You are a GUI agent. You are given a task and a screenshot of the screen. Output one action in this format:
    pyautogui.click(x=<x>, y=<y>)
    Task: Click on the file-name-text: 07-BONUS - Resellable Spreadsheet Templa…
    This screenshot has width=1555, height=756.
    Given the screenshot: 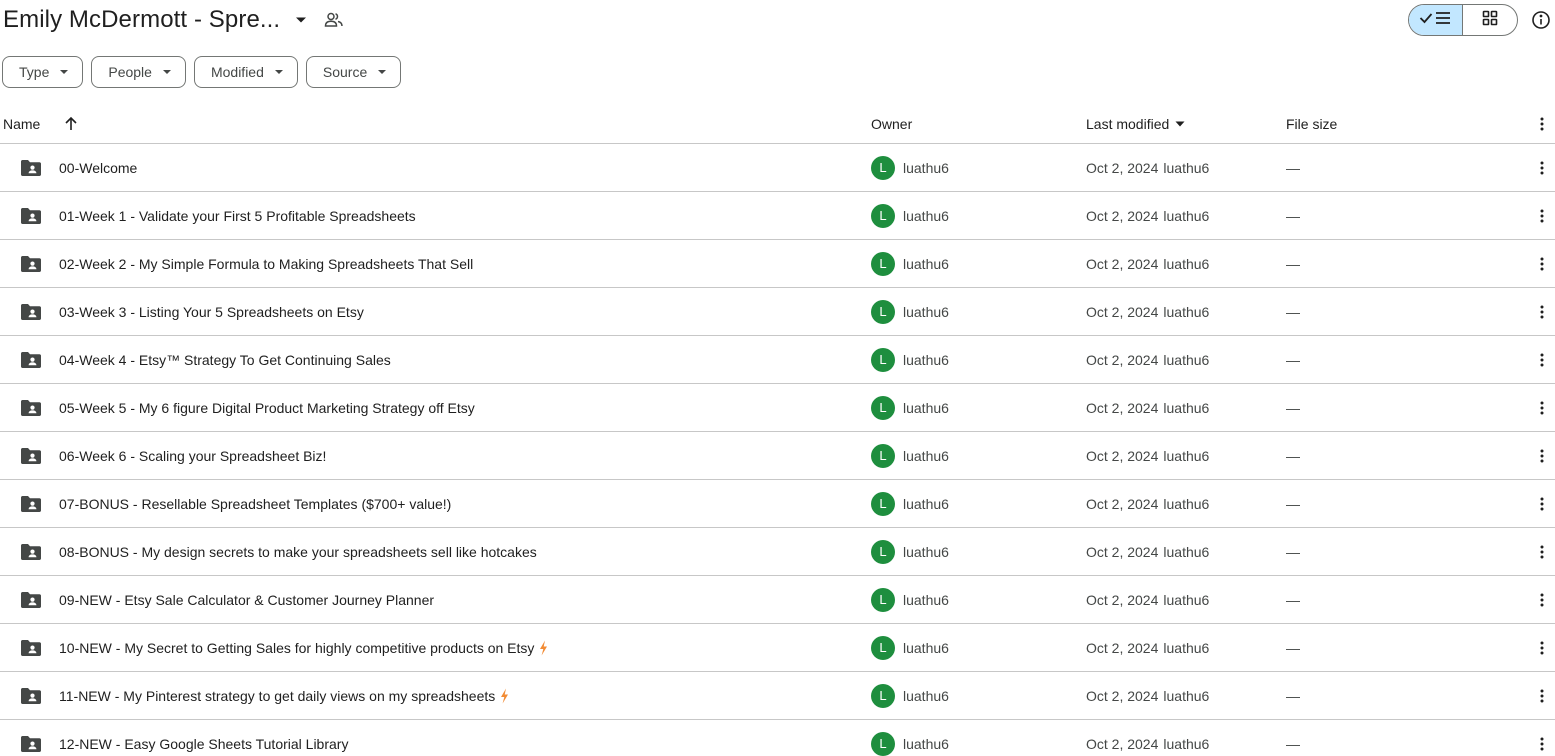 What is the action you would take?
    pyautogui.click(x=255, y=503)
    